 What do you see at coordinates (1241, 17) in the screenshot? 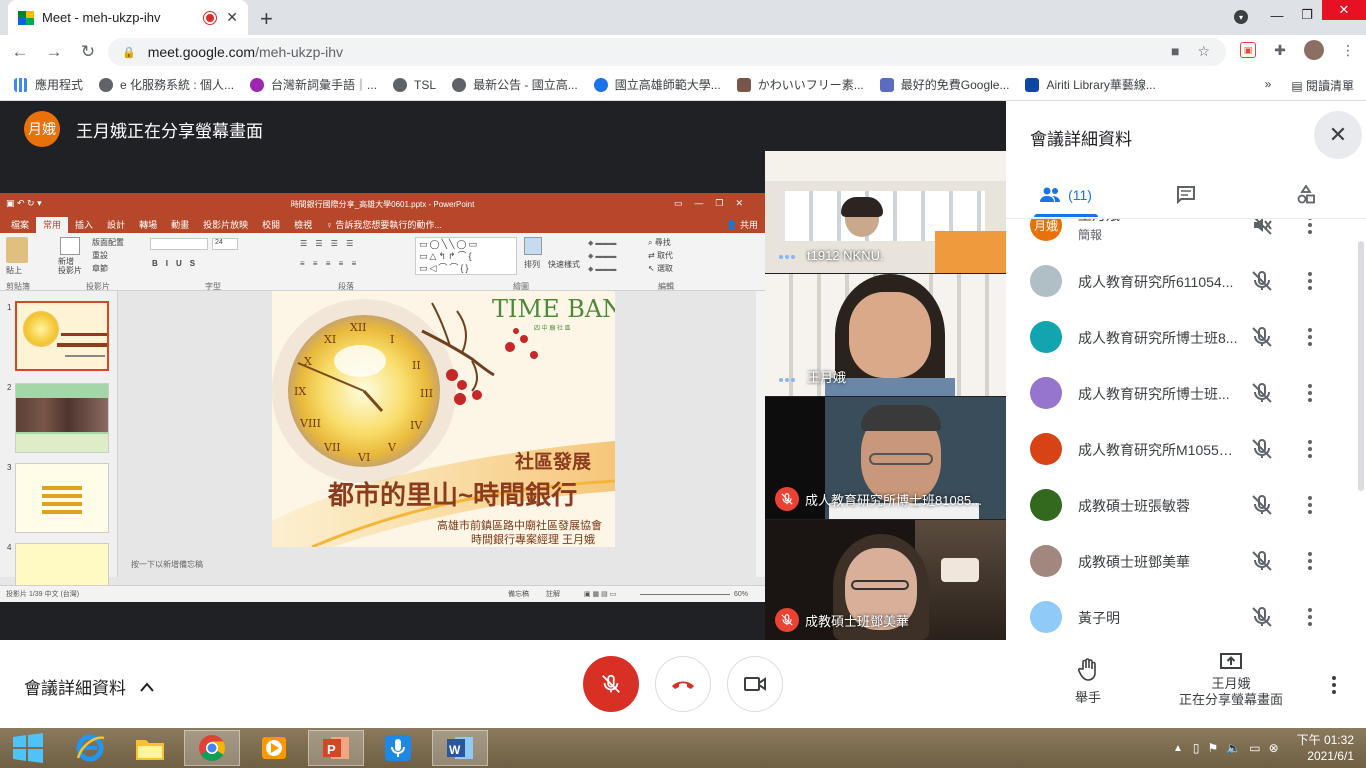
I see `tab-search-icon: ▾` at bounding box center [1241, 17].